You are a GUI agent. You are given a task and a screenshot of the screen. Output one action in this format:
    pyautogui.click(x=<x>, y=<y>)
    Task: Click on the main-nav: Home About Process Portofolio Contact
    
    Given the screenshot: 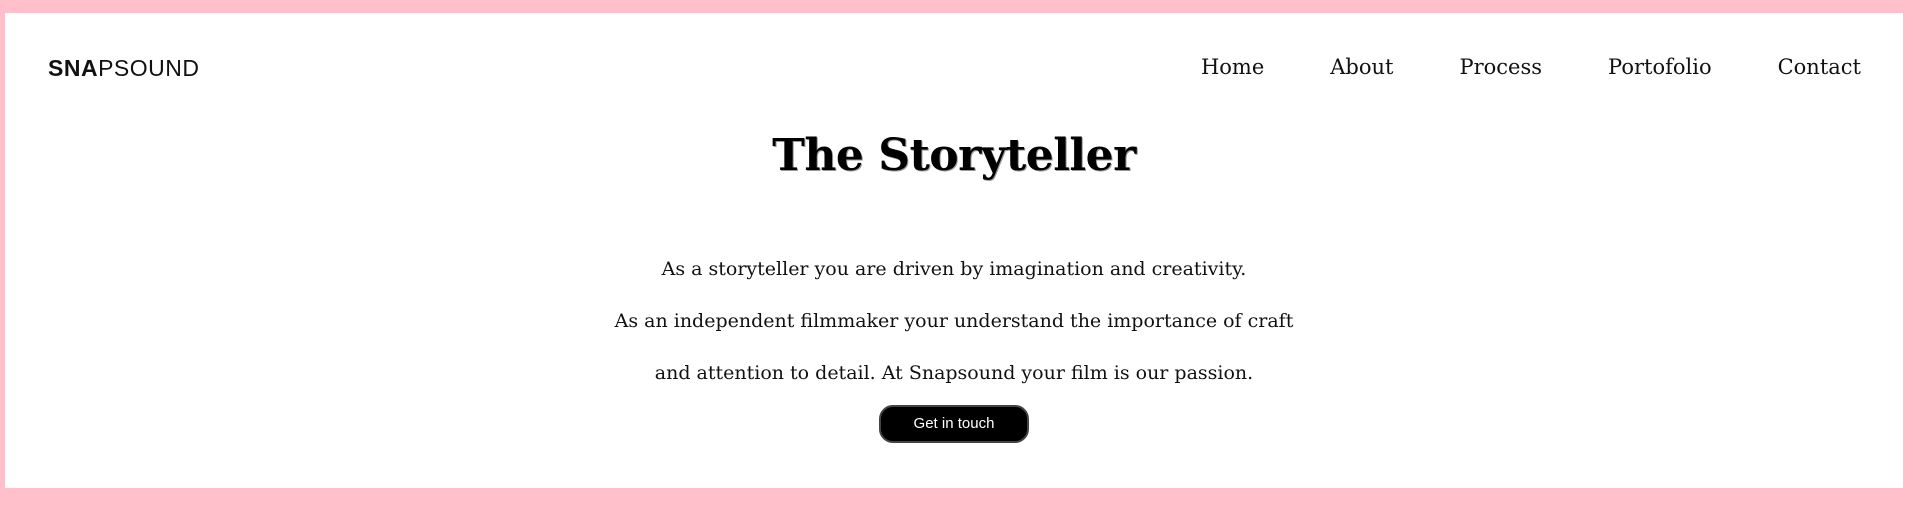 What is the action you would take?
    pyautogui.click(x=1531, y=67)
    